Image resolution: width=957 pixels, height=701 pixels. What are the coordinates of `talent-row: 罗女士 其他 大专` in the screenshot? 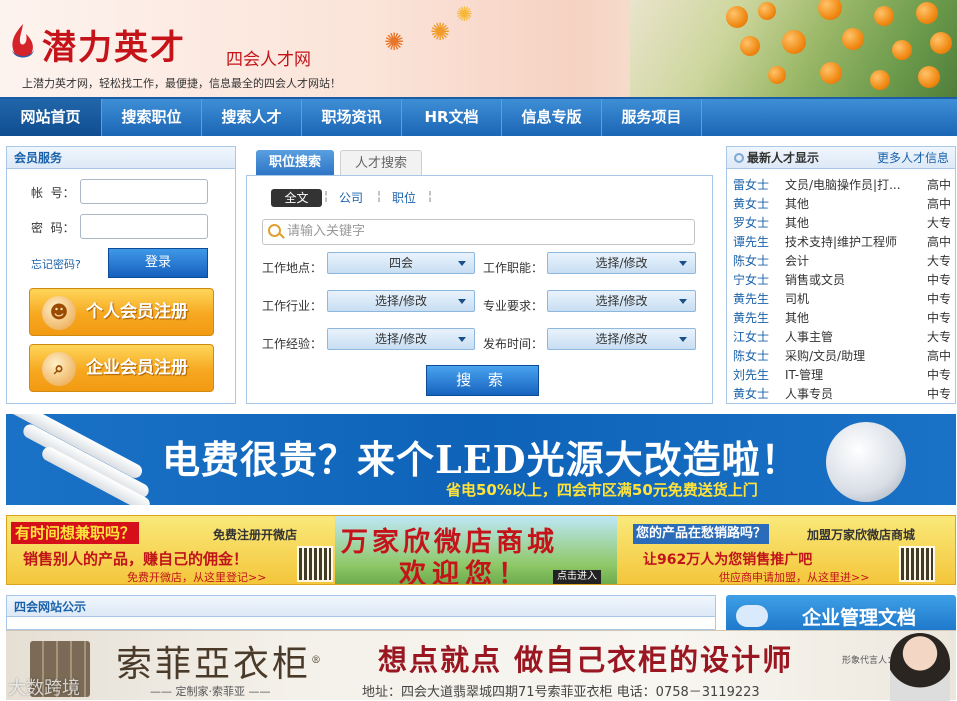 It's located at (842, 223).